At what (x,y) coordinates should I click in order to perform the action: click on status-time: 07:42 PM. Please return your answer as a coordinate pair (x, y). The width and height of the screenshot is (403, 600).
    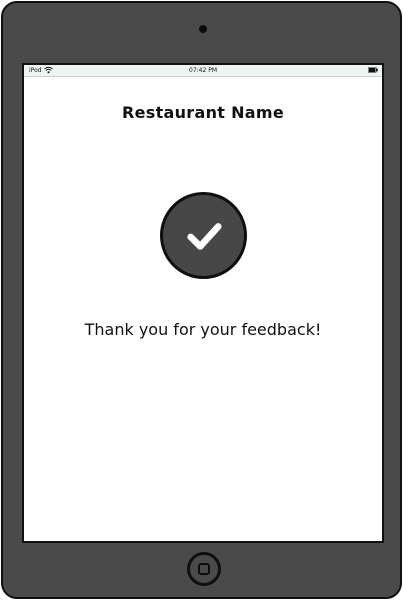
    Looking at the image, I should click on (203, 70).